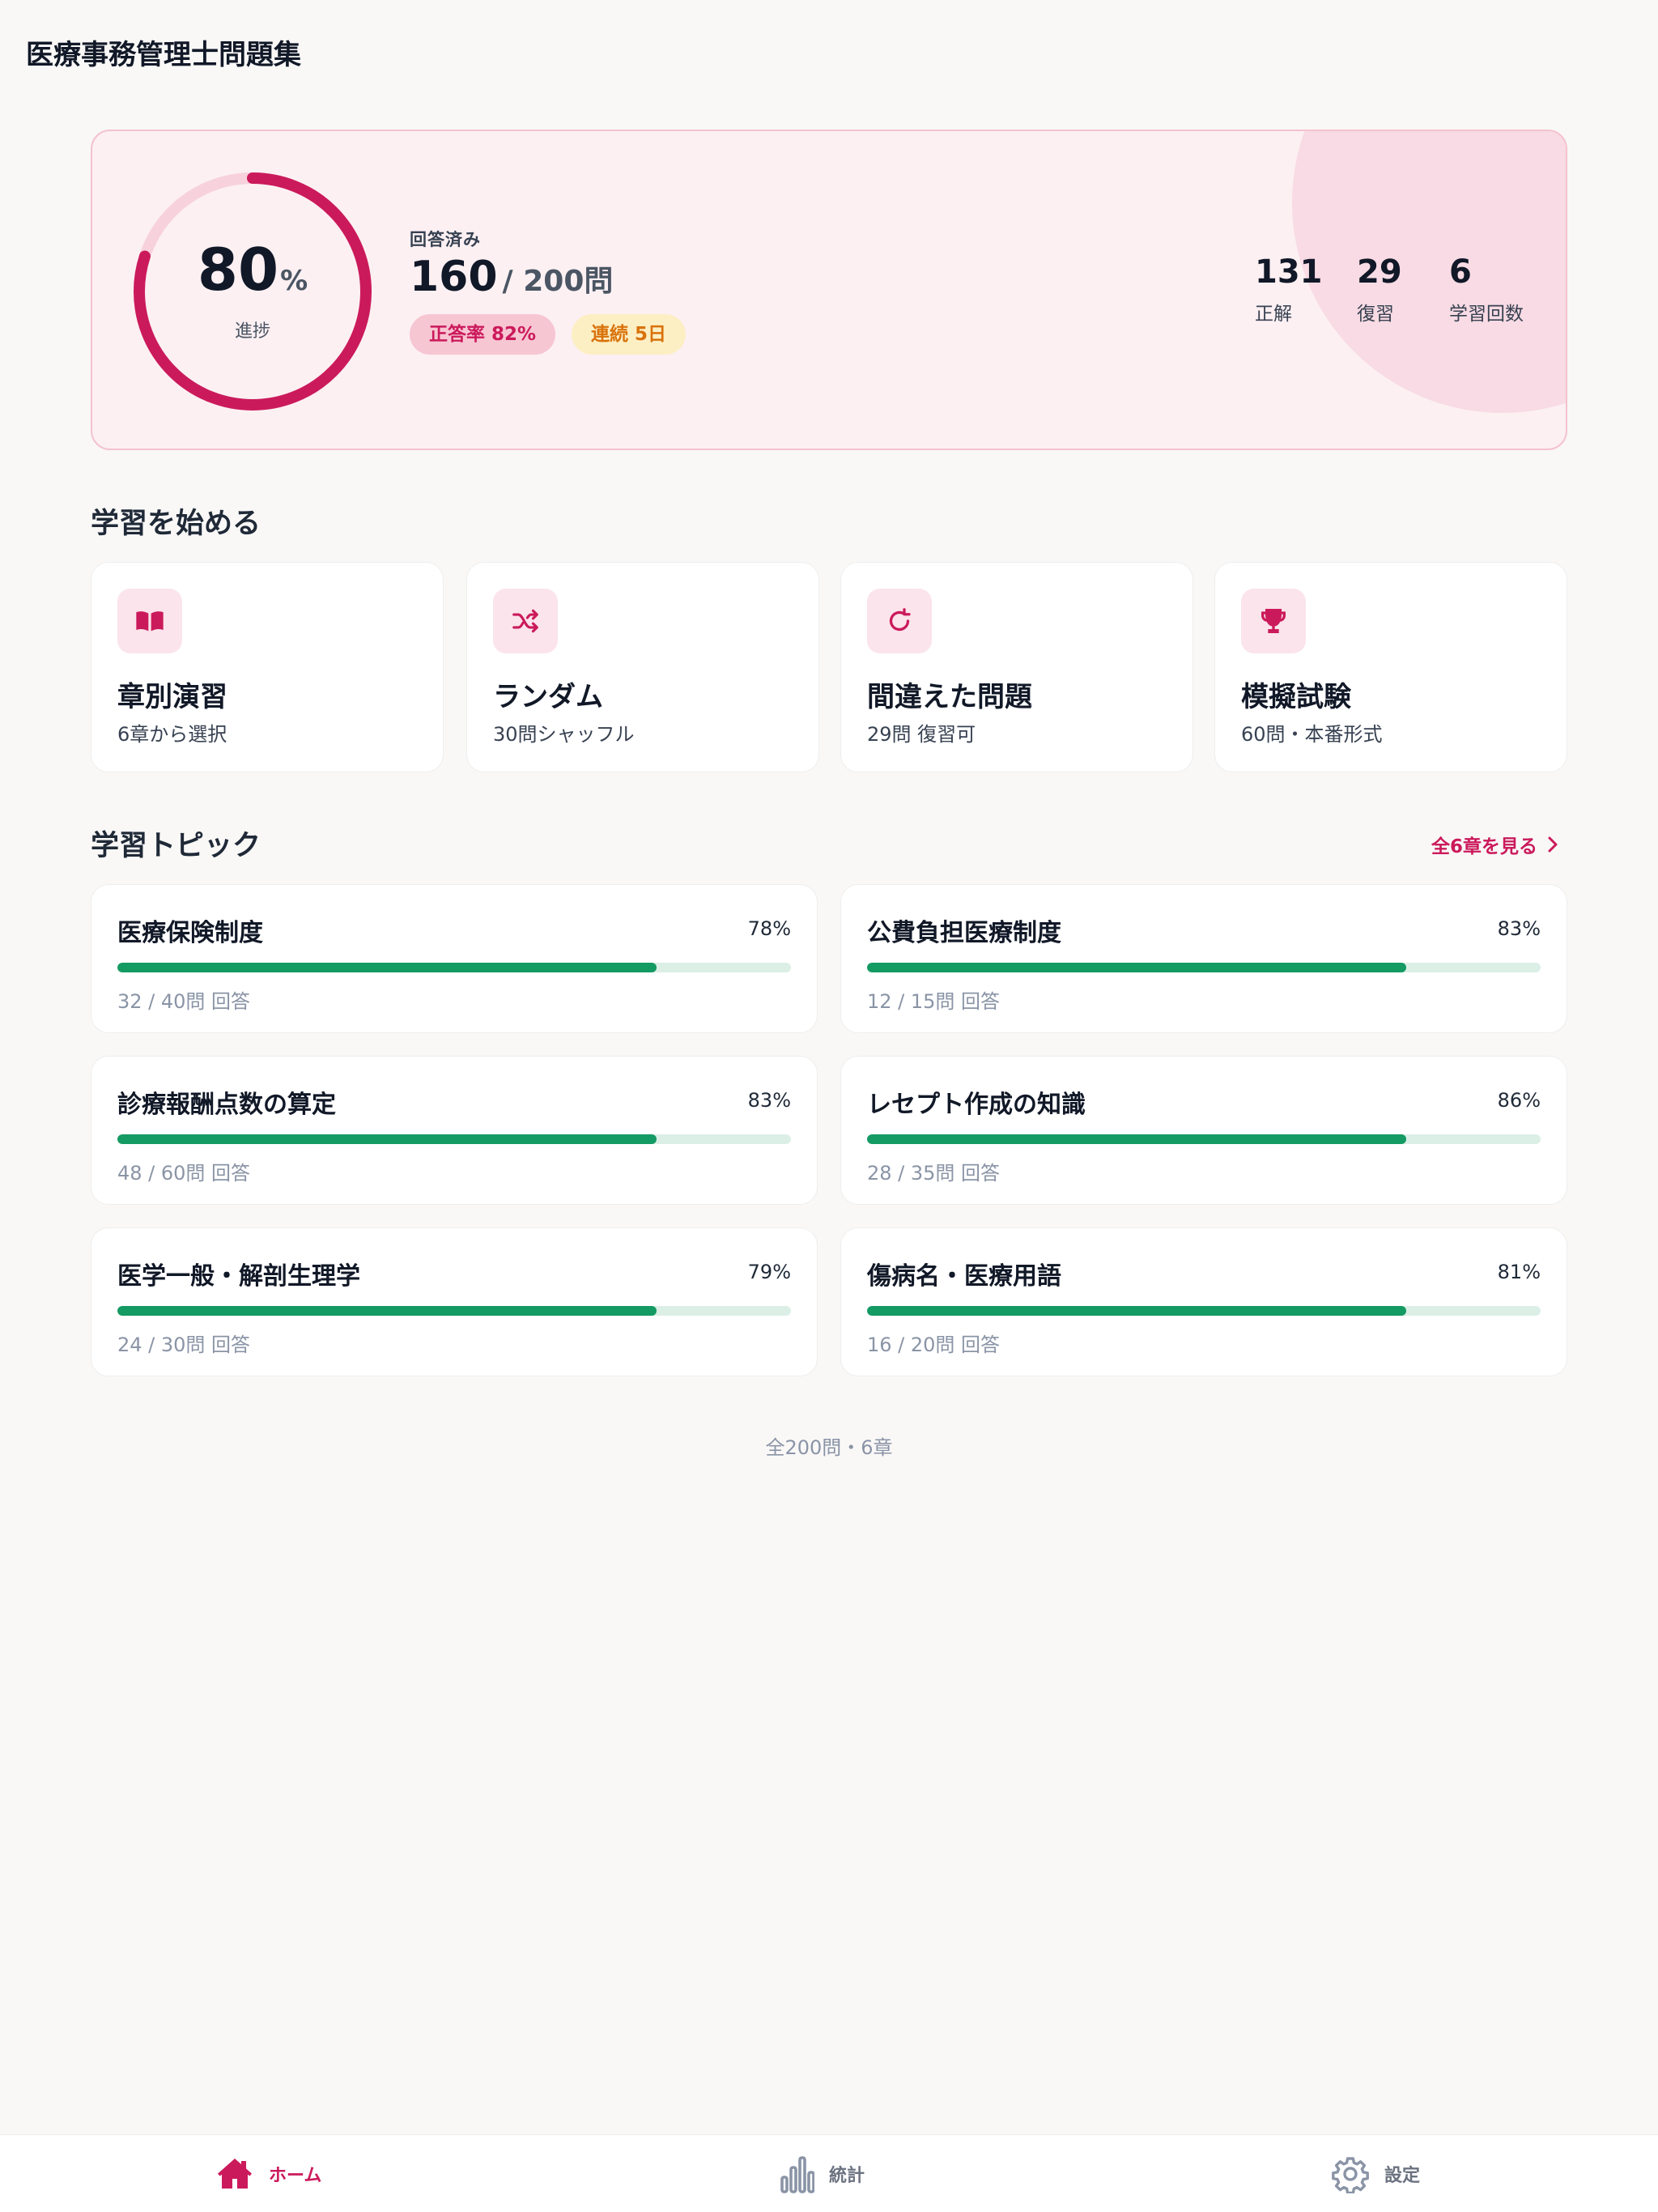 Image resolution: width=1658 pixels, height=2212 pixels. What do you see at coordinates (454, 959) in the screenshot?
I see `topic-card-medical-insurance: 医療保険制度 78% 32 / 40問 回答` at bounding box center [454, 959].